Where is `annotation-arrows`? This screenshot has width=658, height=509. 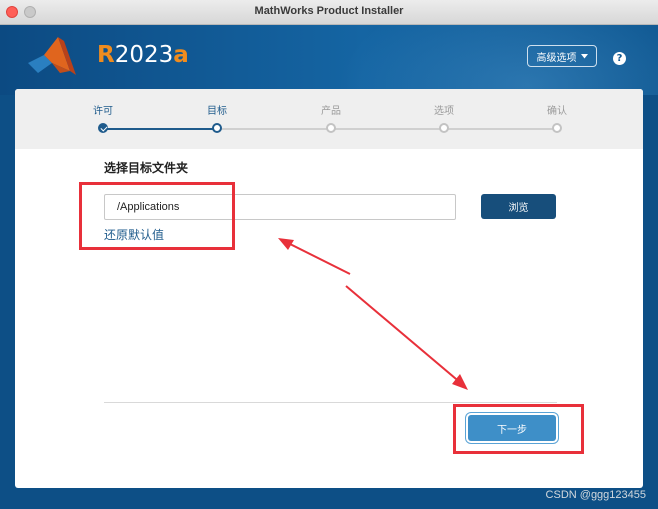 annotation-arrows is located at coordinates (373, 314).